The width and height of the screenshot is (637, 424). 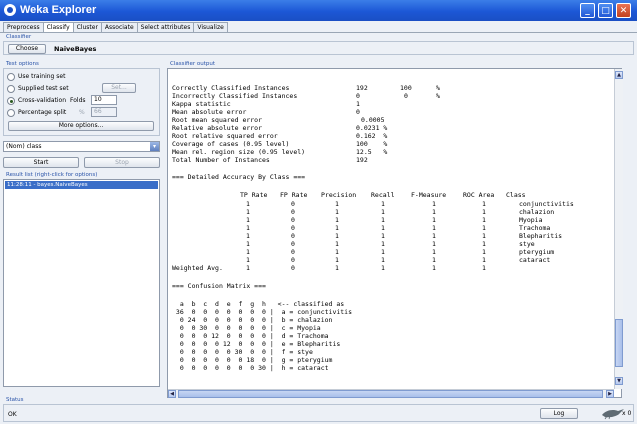 I want to click on output-horizontal-scrollbar: ◀ ▶, so click(x=391, y=393).